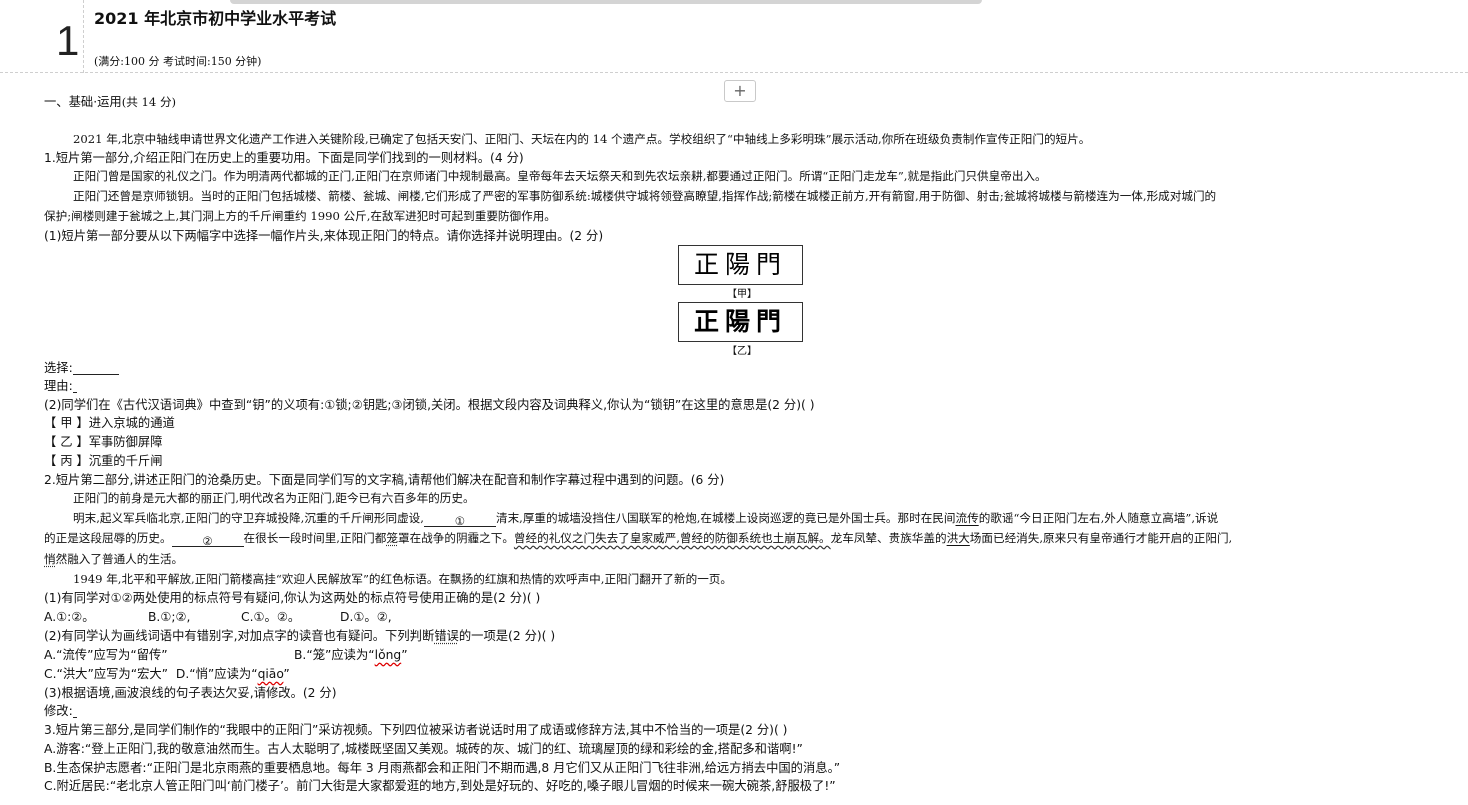  I want to click on q2-sub2-option-a: A.“流传”应写为“留传”, so click(106, 655).